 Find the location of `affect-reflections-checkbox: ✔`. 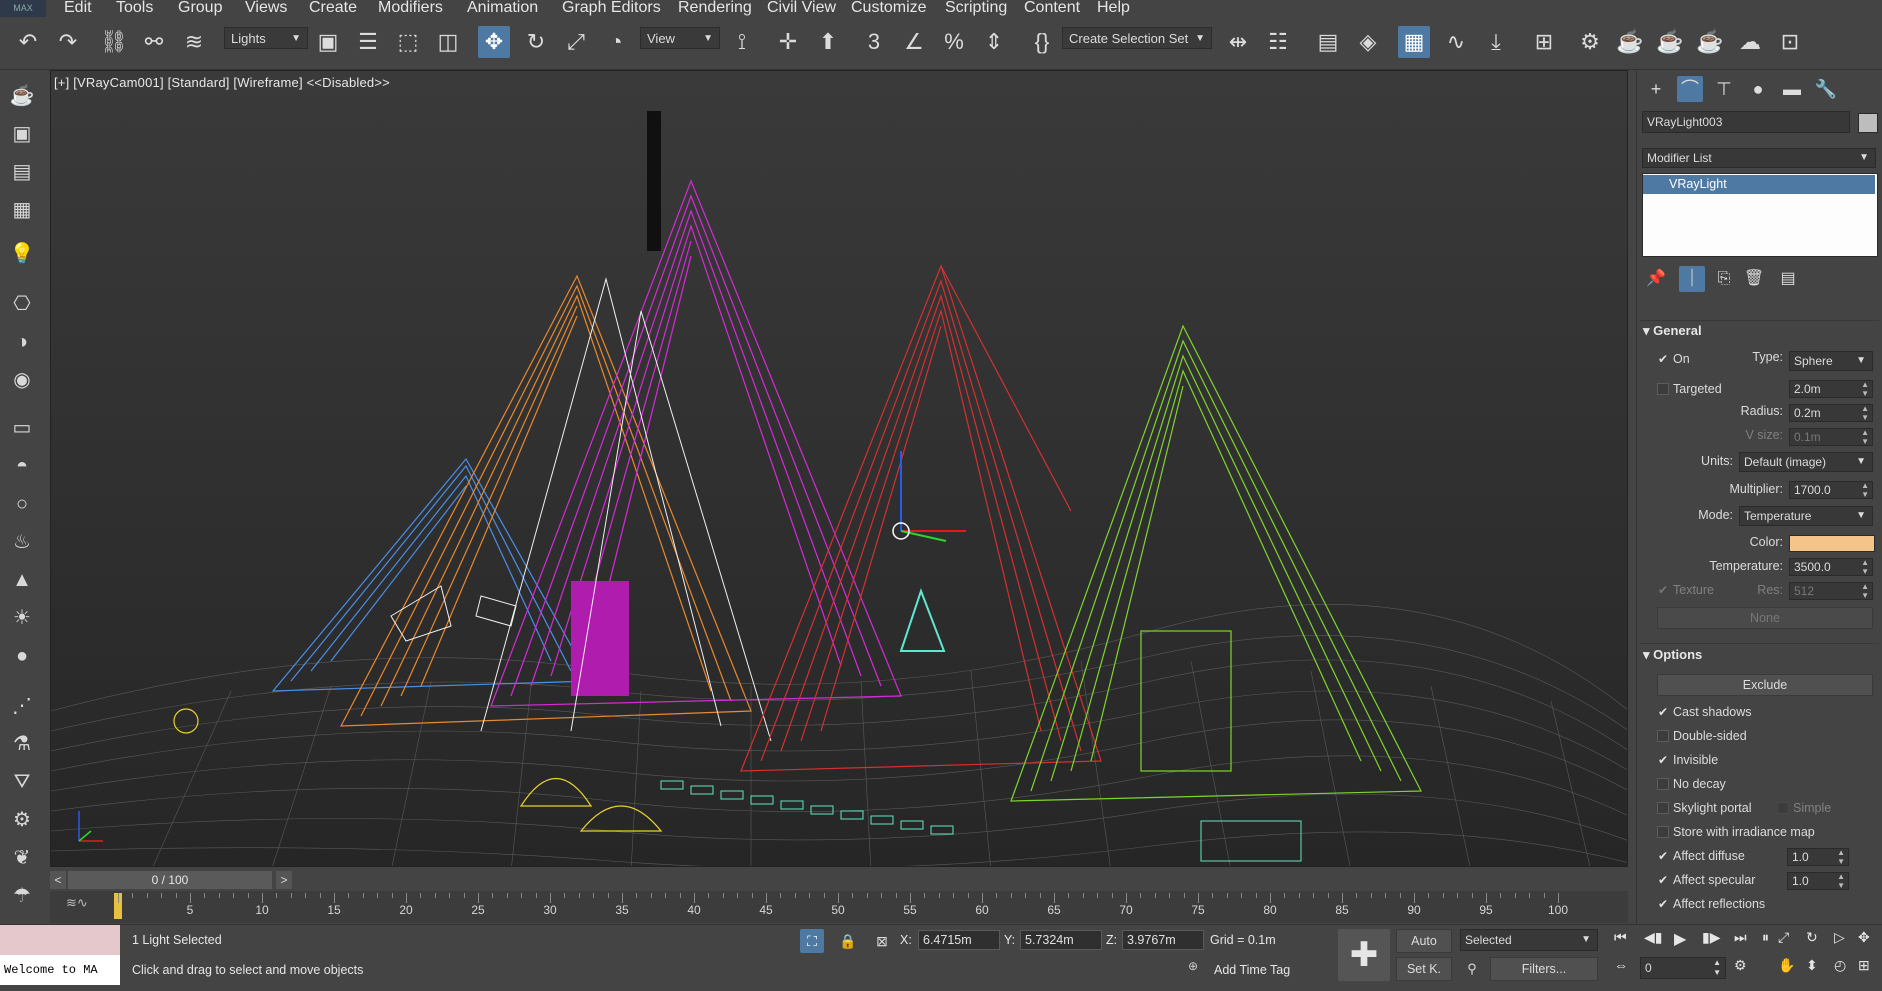

affect-reflections-checkbox: ✔ is located at coordinates (1663, 904).